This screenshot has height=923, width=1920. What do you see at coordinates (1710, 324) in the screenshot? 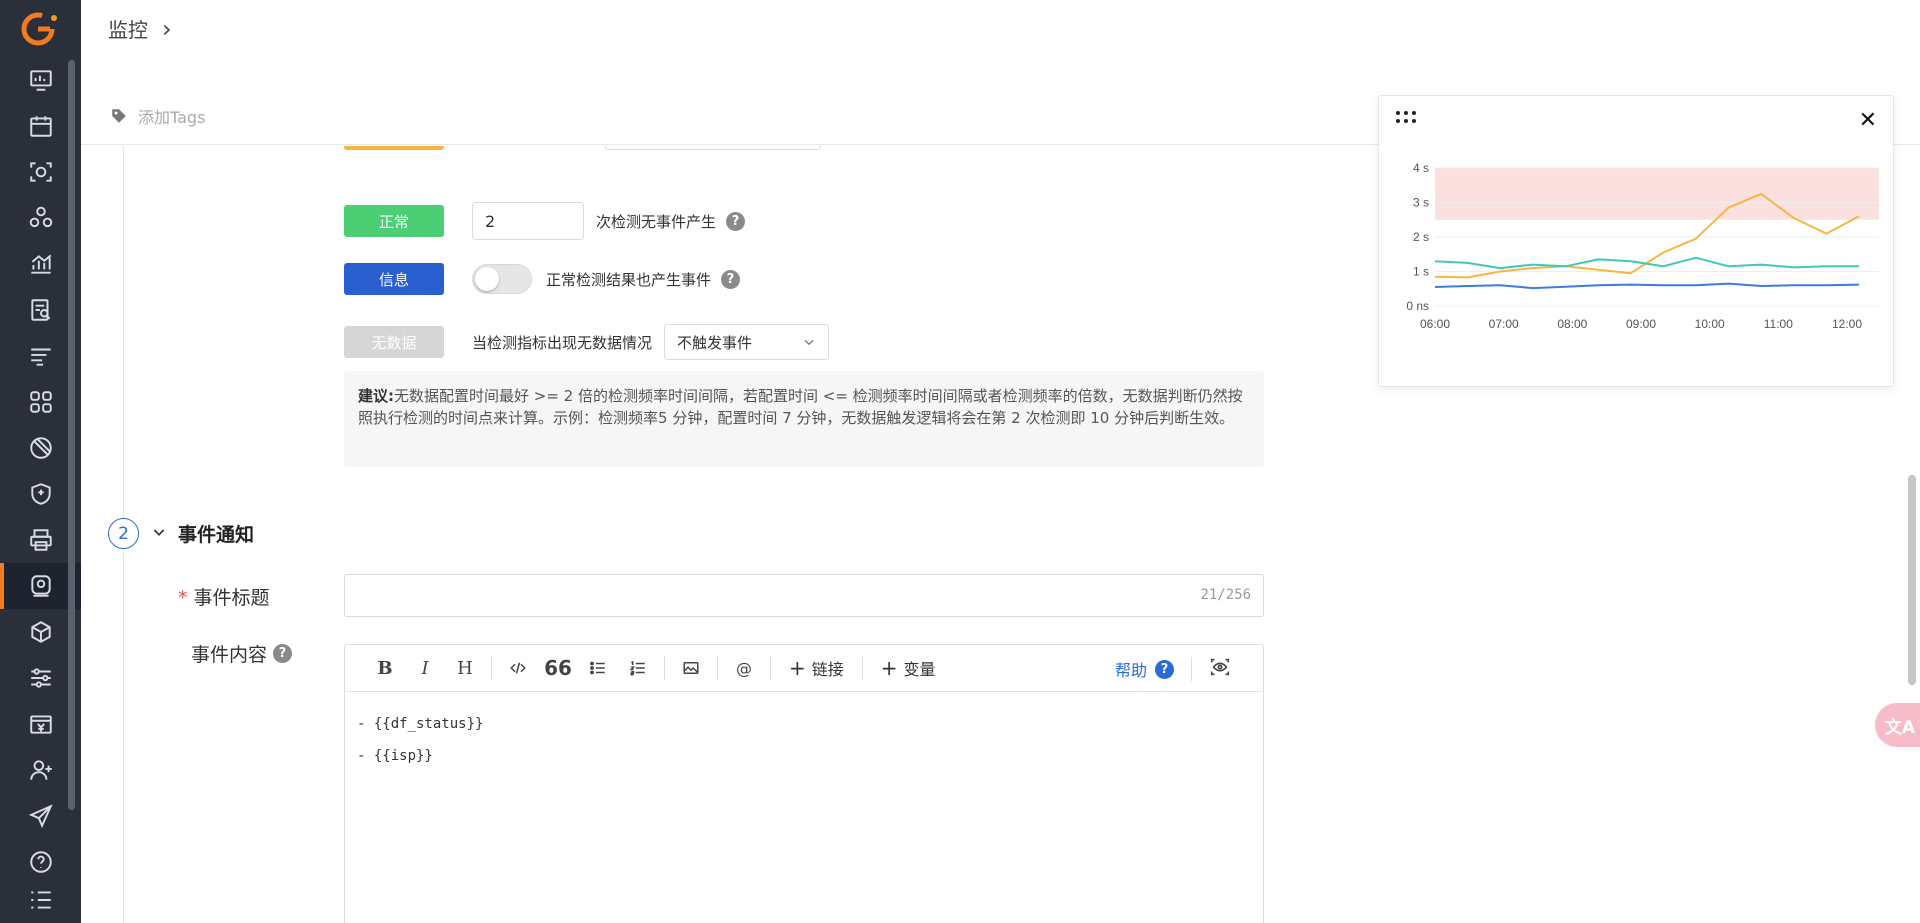
I see `x-tick-label: 10:00` at bounding box center [1710, 324].